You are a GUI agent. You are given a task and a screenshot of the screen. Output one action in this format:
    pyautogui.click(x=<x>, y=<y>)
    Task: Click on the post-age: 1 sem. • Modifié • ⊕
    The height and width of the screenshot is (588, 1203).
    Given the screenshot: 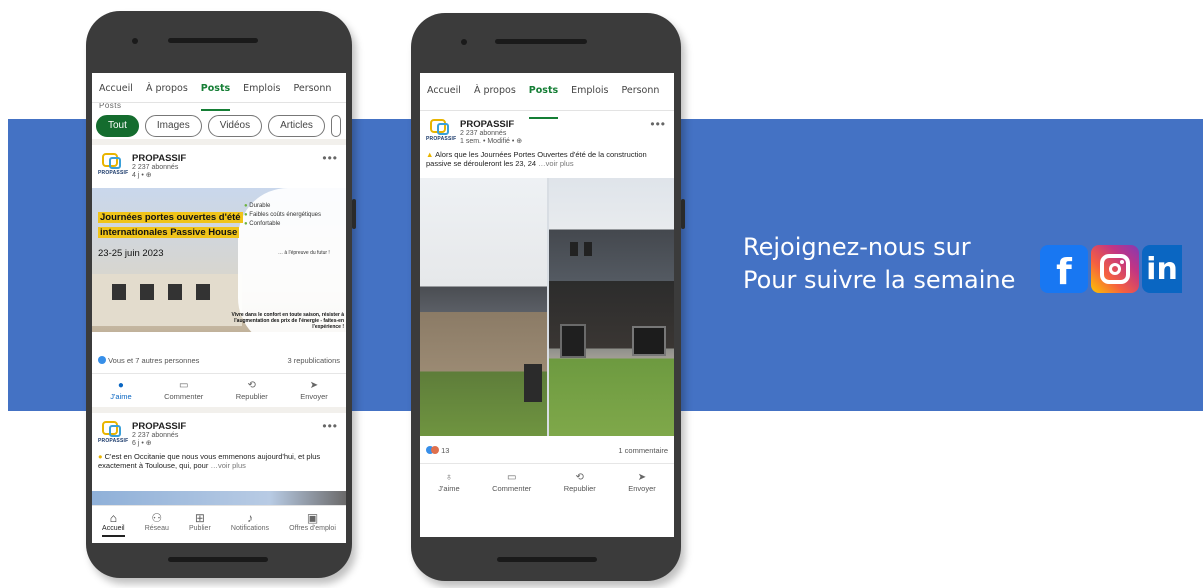 What is the action you would take?
    pyautogui.click(x=491, y=141)
    